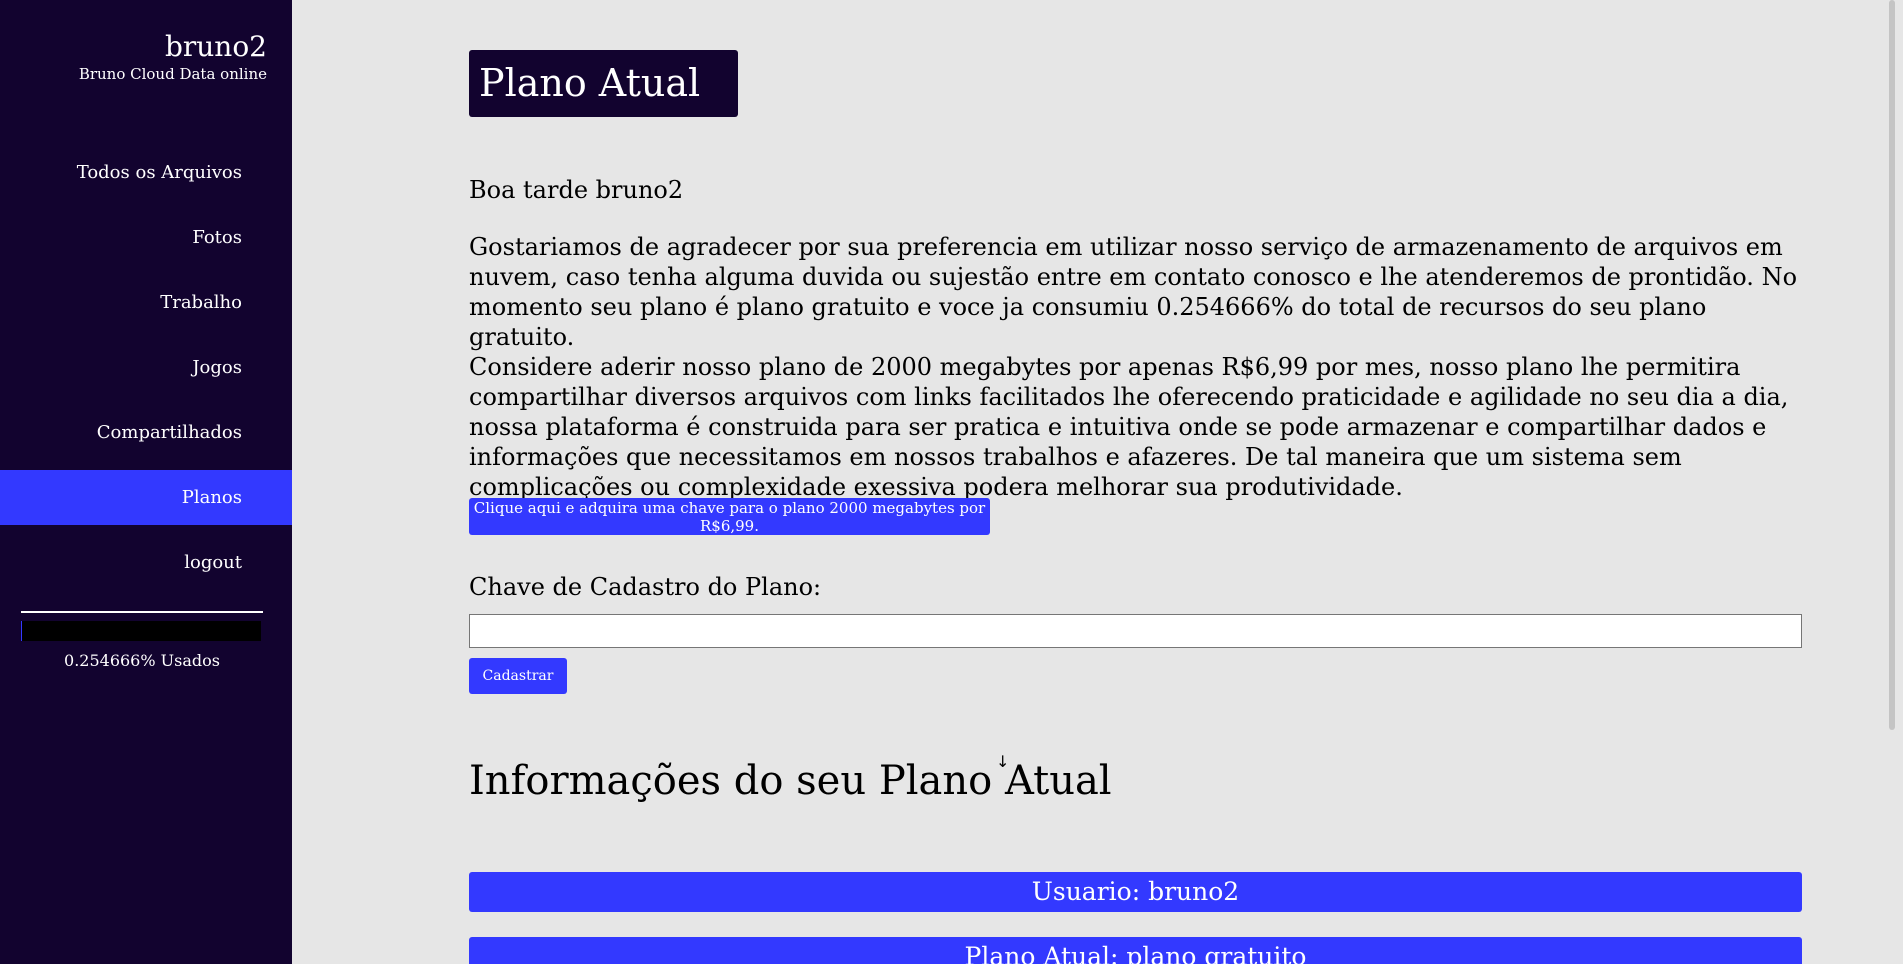 The width and height of the screenshot is (1903, 964). What do you see at coordinates (215, 46) in the screenshot?
I see `brand-name: bruno2` at bounding box center [215, 46].